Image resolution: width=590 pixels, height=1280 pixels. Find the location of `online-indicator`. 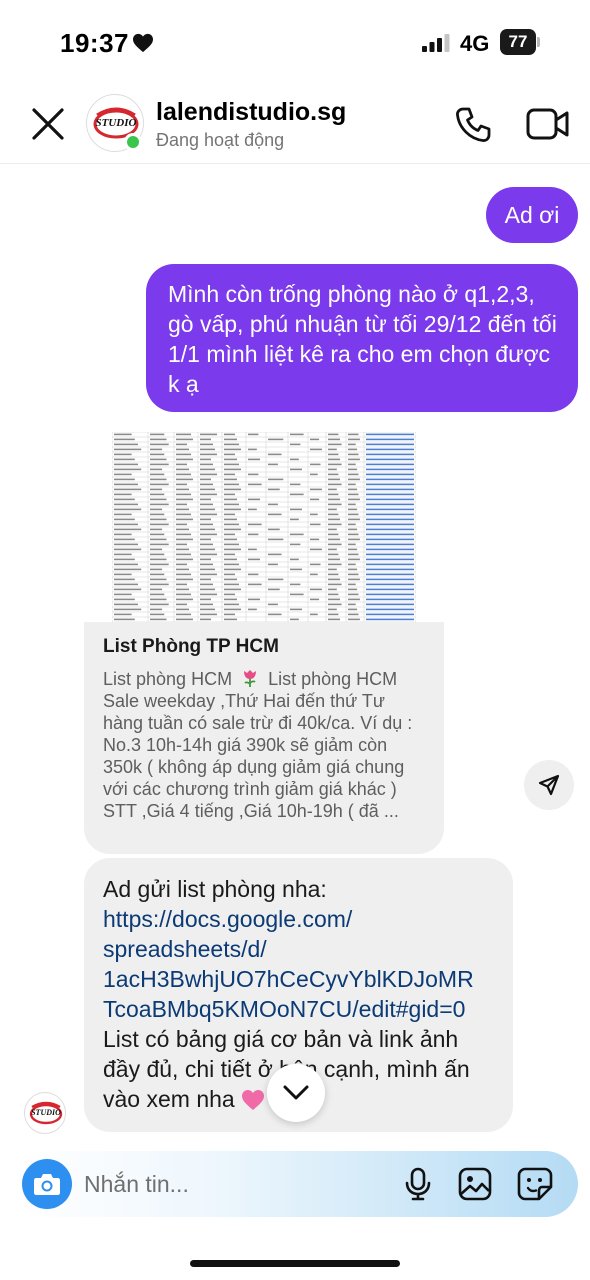

online-indicator is located at coordinates (133, 142).